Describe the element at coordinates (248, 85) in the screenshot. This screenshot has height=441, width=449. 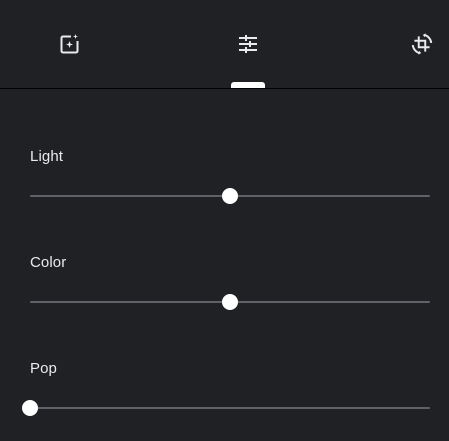
I see `active-tab-indicator` at that location.